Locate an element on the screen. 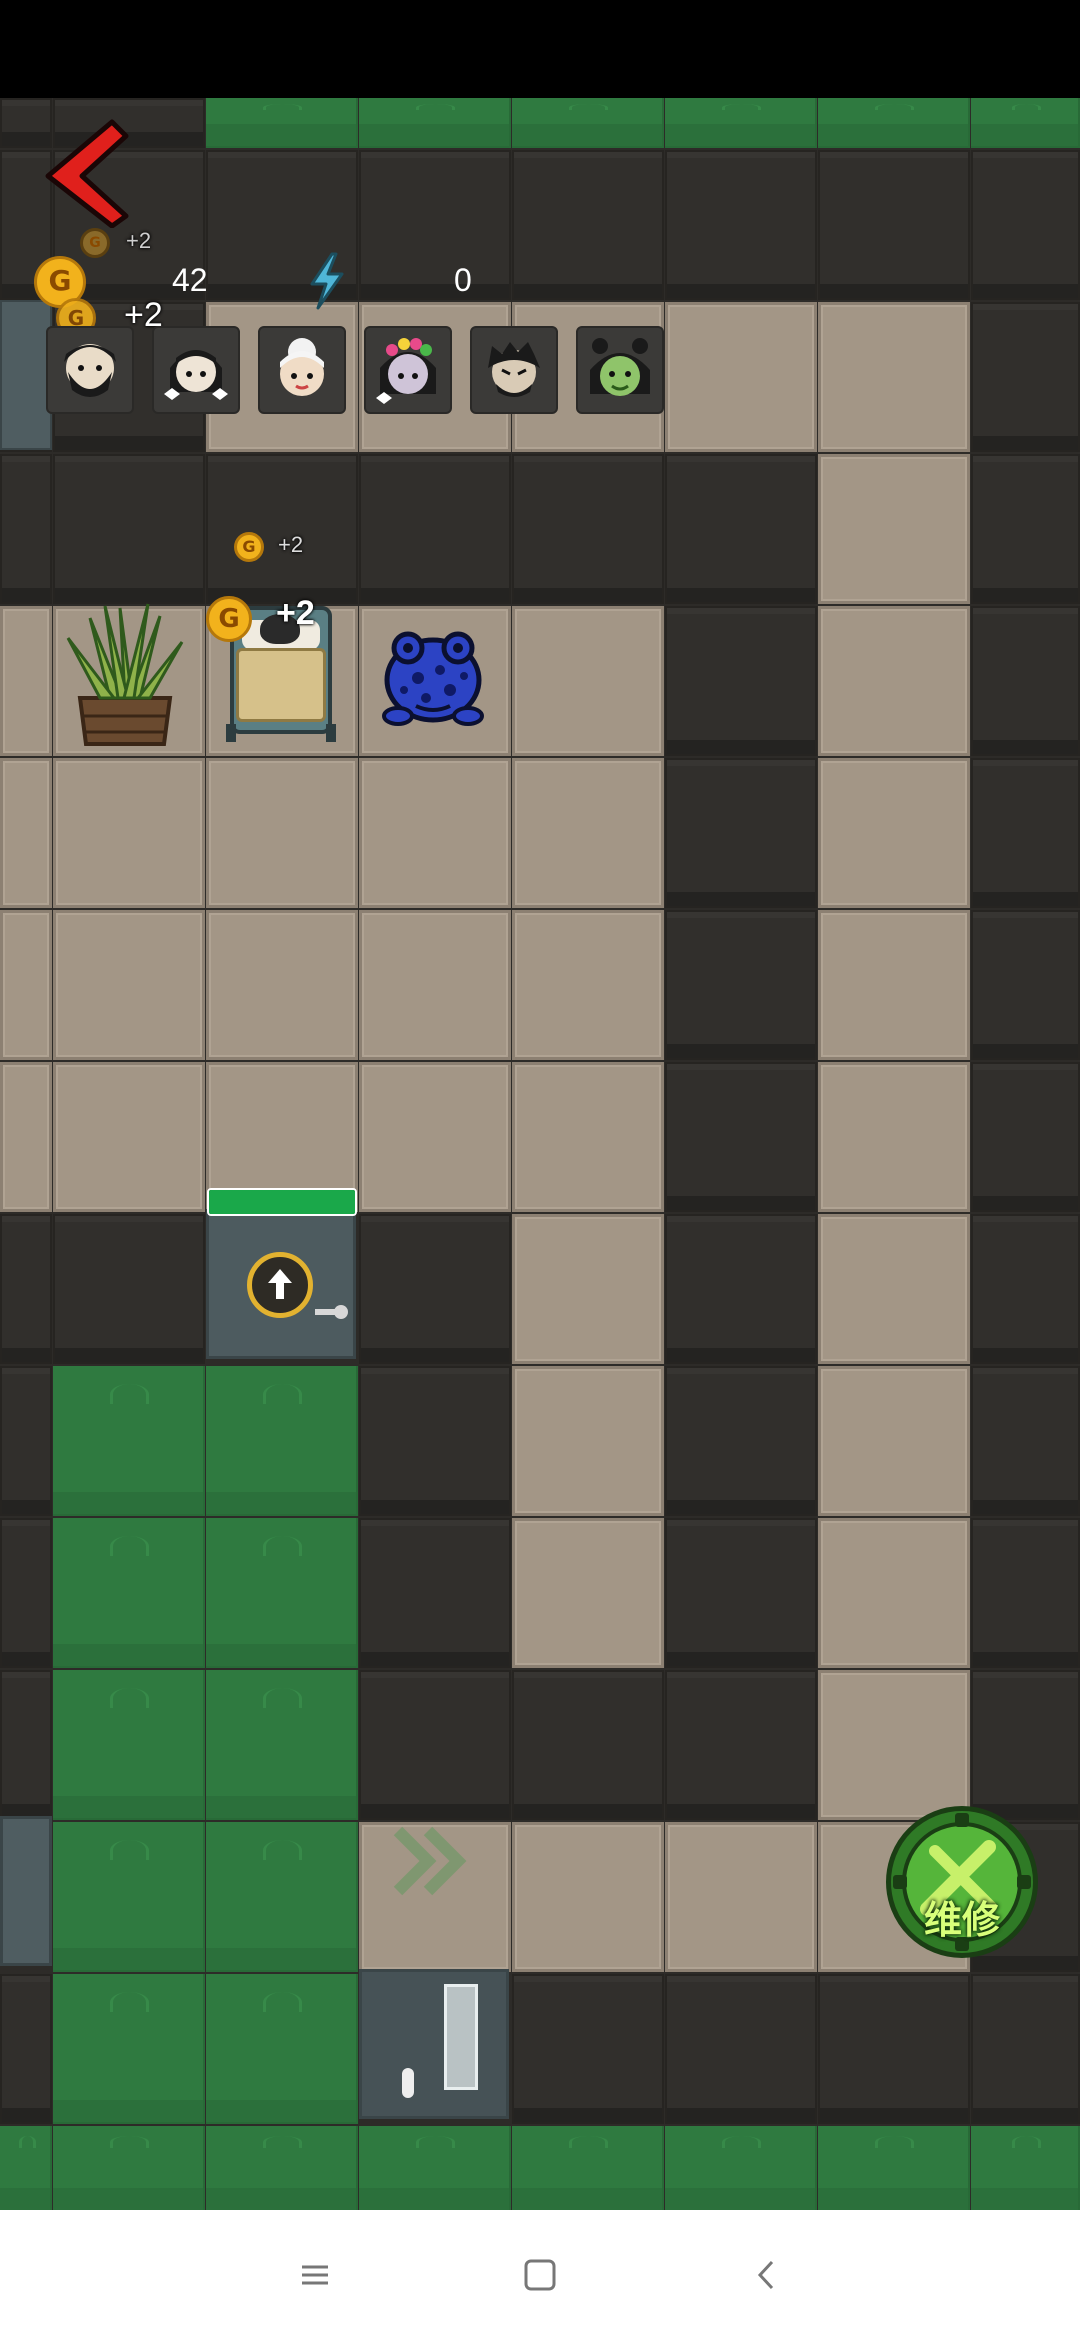 Image resolution: width=1080 pixels, height=2340 pixels. gold-counter: 42 is located at coordinates (190, 280).